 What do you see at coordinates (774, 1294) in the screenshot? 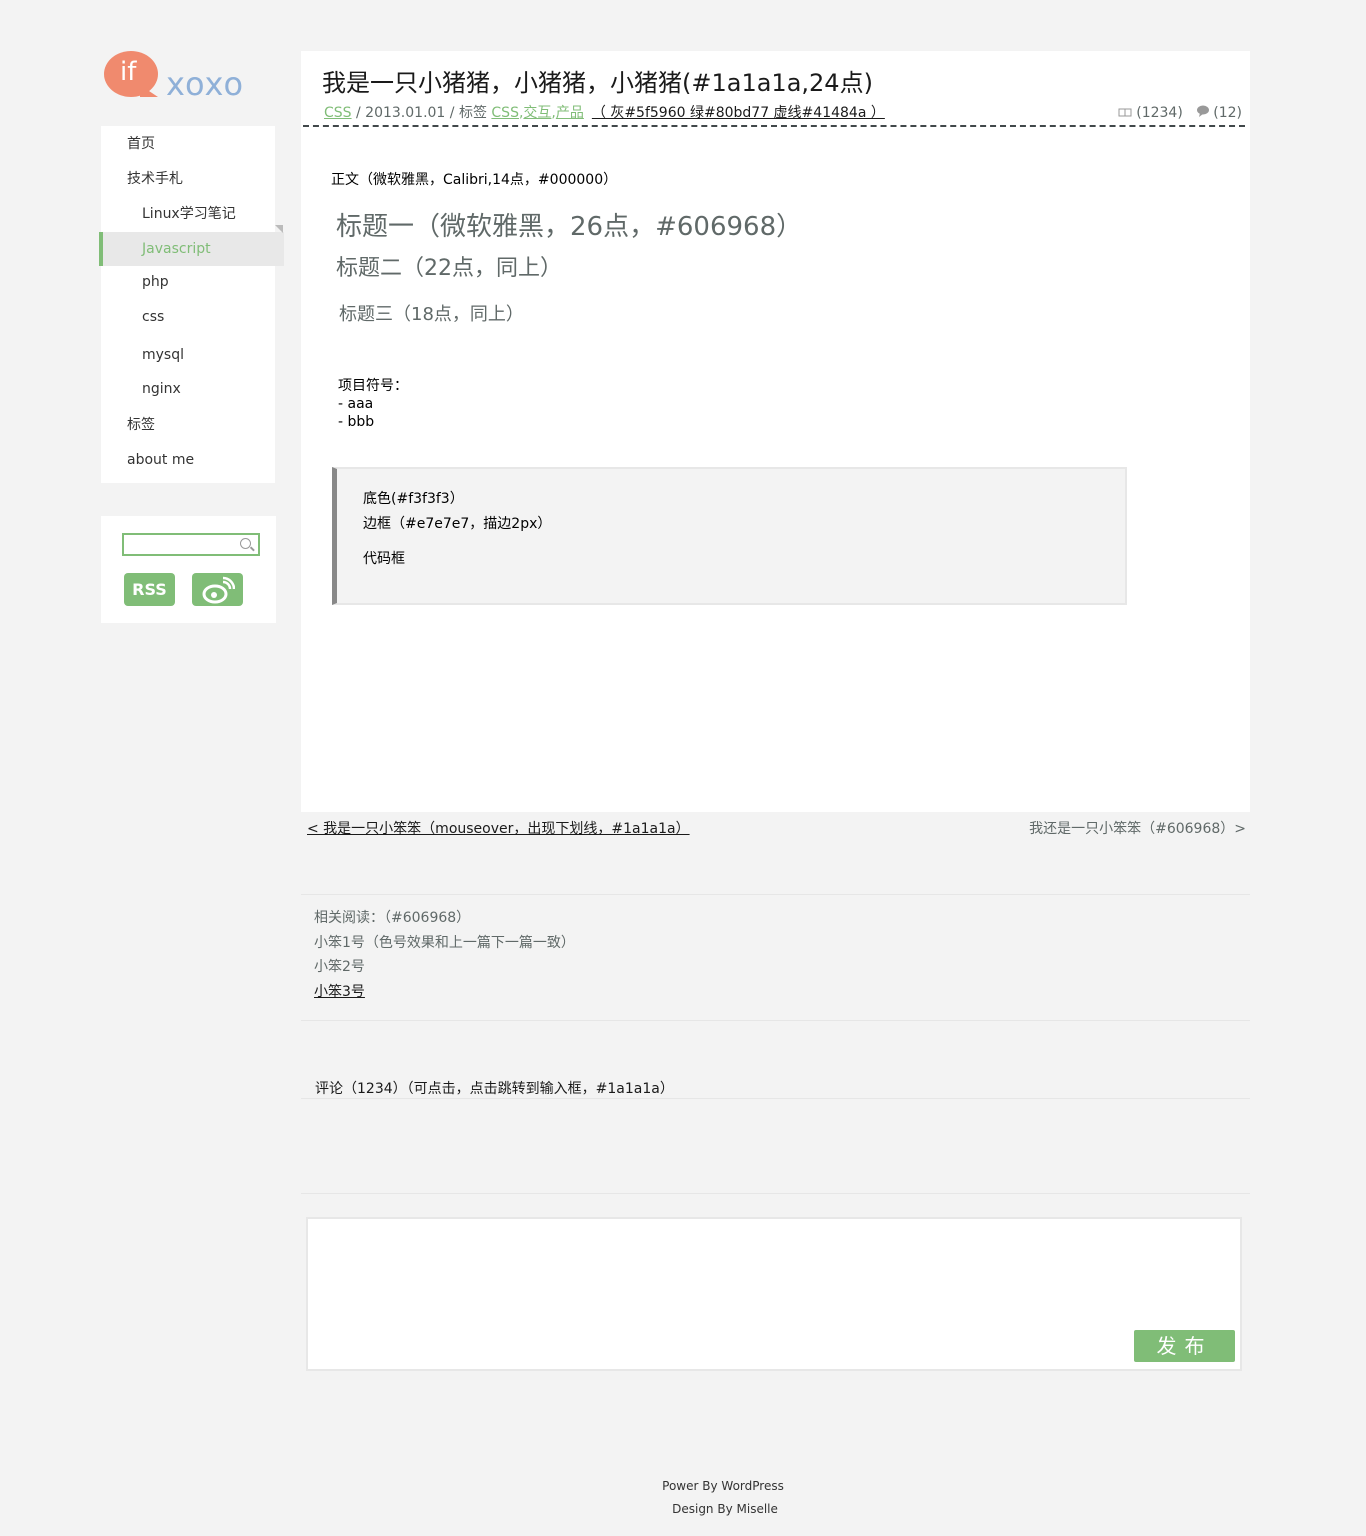
I see `comment-textarea: 发布` at bounding box center [774, 1294].